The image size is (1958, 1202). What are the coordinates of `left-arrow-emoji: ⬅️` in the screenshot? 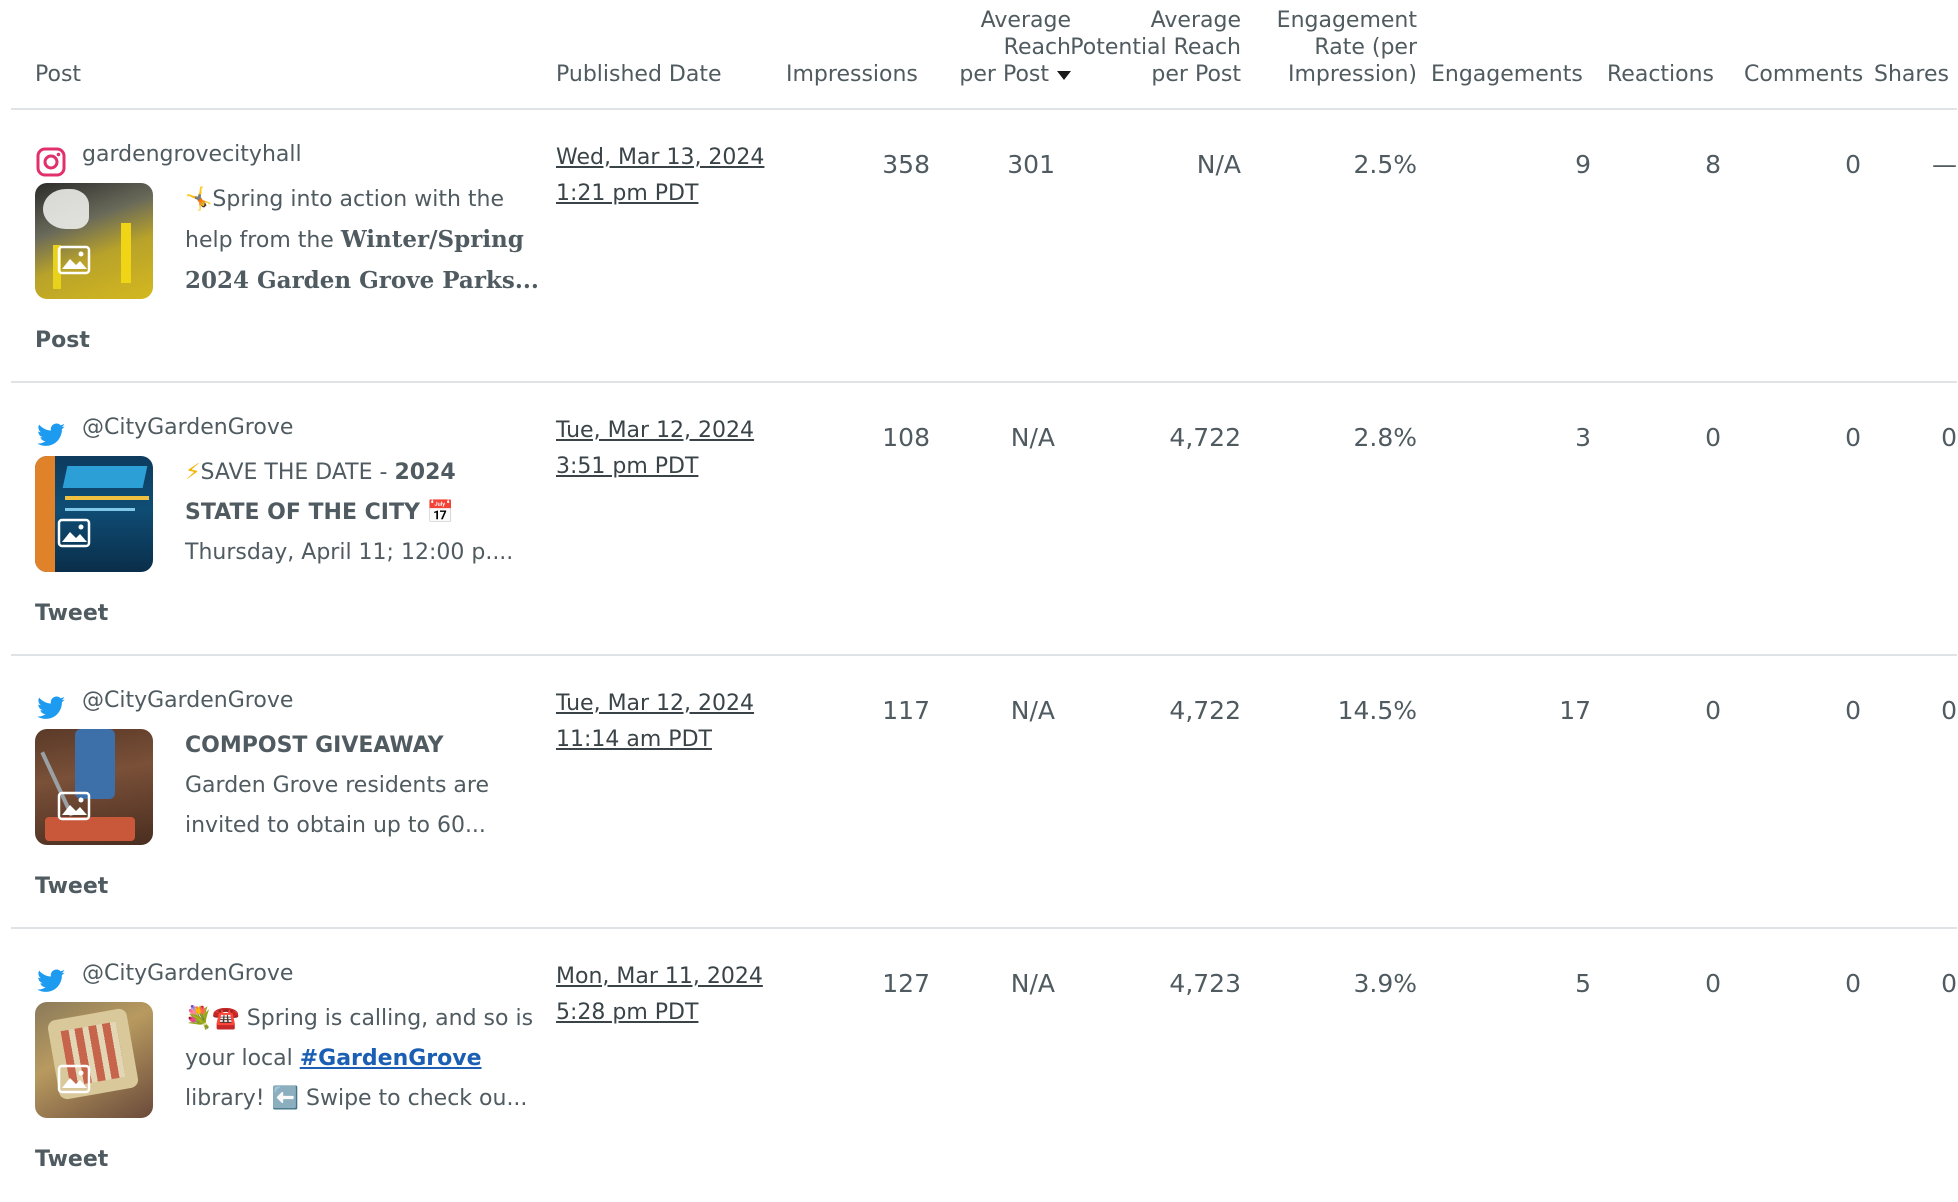 It's located at (285, 1098).